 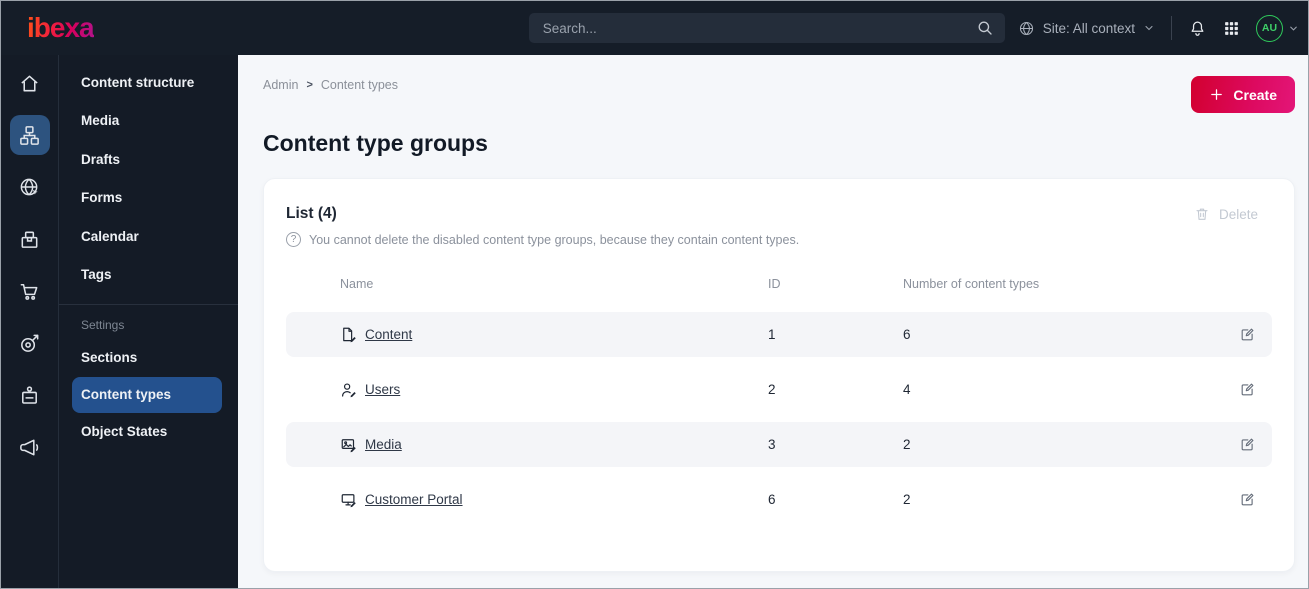 What do you see at coordinates (359, 85) in the screenshot?
I see `breadcrumb-current: Content types` at bounding box center [359, 85].